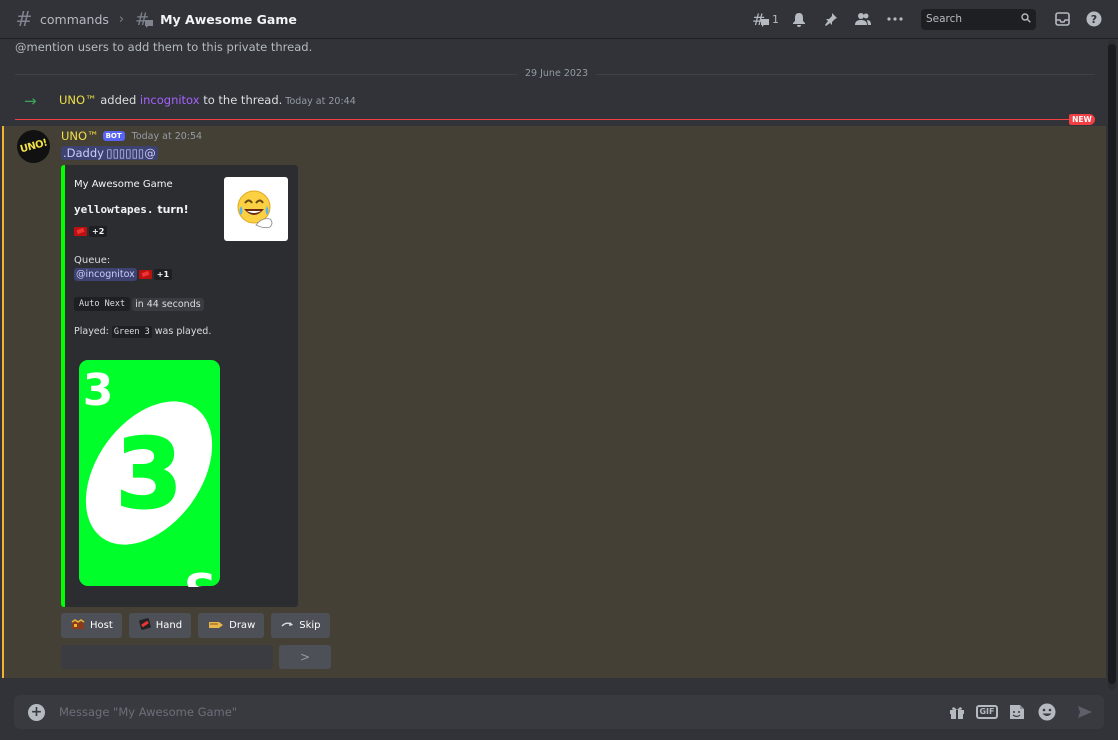  I want to click on help-icon: ?, so click(1094, 19).